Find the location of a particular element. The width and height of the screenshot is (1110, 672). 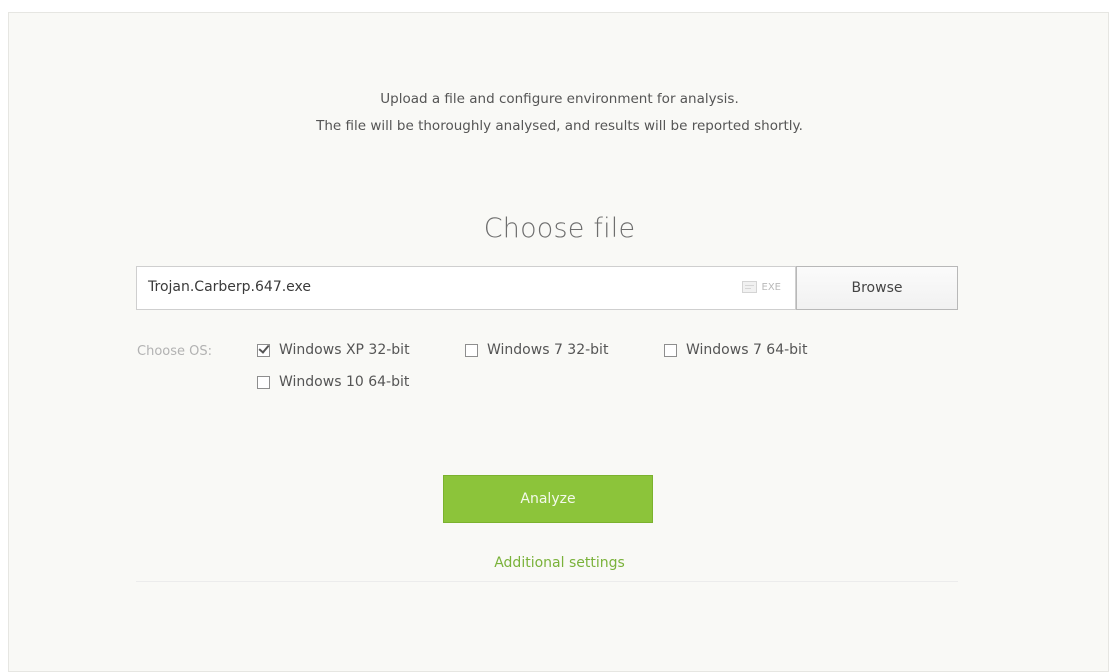

analyze-button: Analyze is located at coordinates (548, 499).